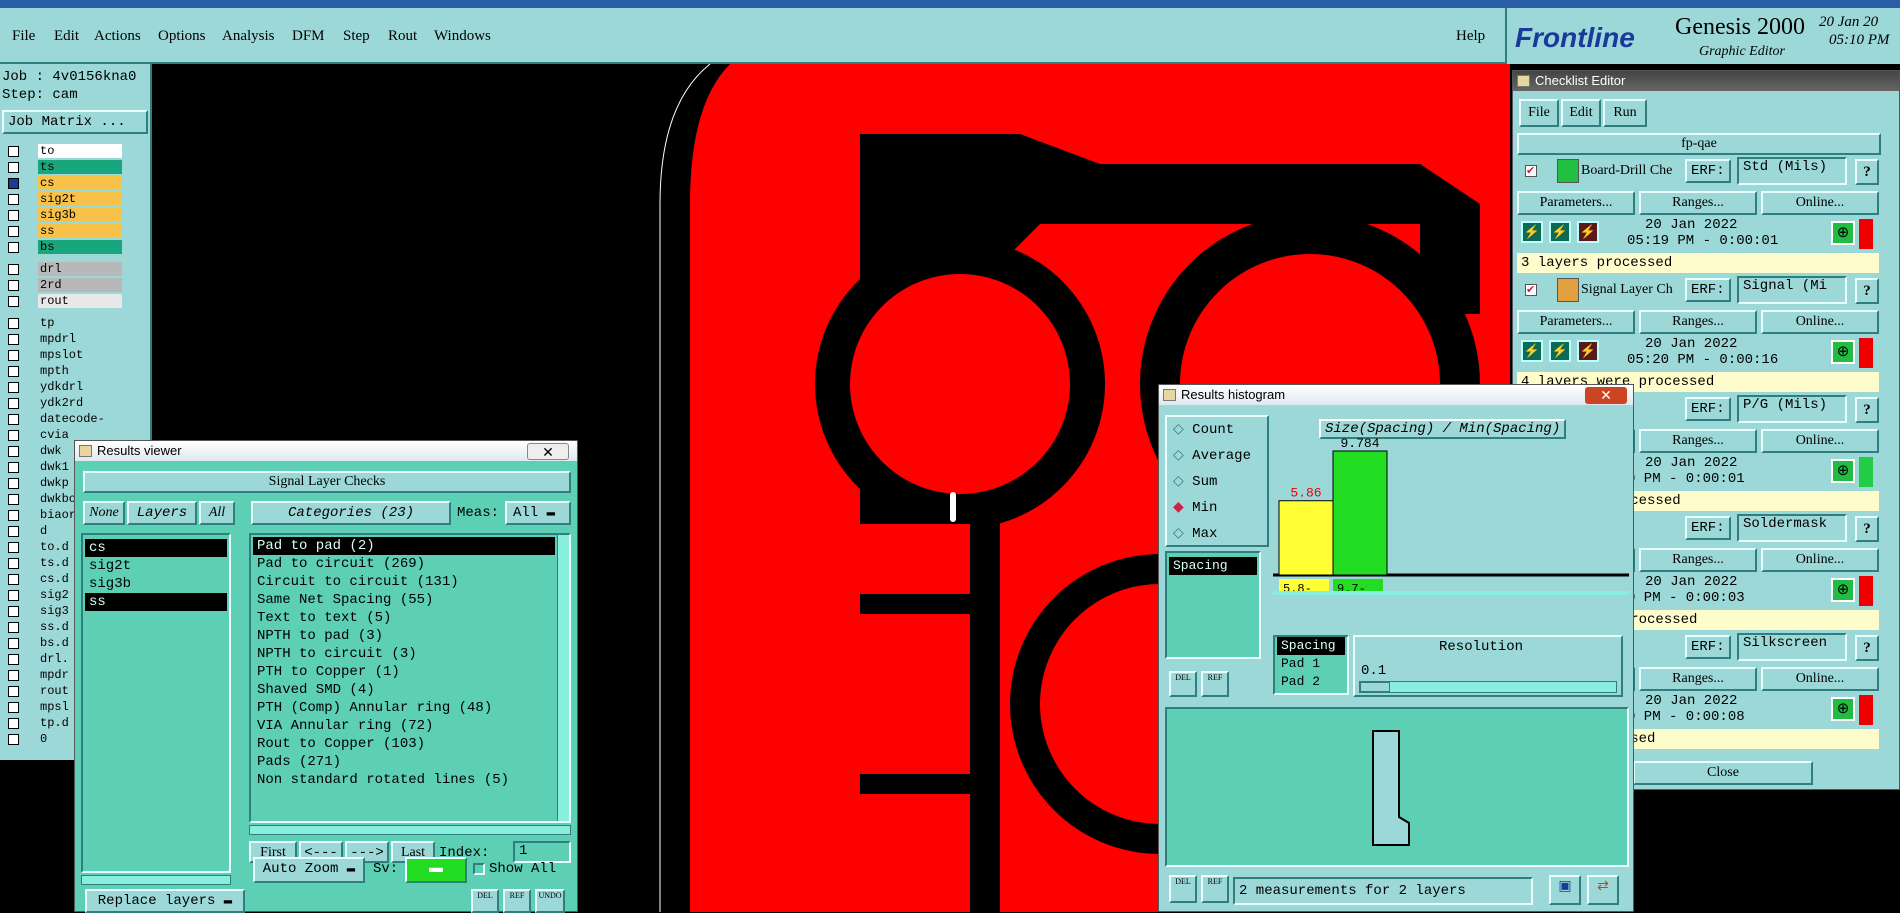 This screenshot has width=1900, height=913. What do you see at coordinates (156, 703) in the screenshot?
I see `layer-results-list: cs sig2t sig3b ss` at bounding box center [156, 703].